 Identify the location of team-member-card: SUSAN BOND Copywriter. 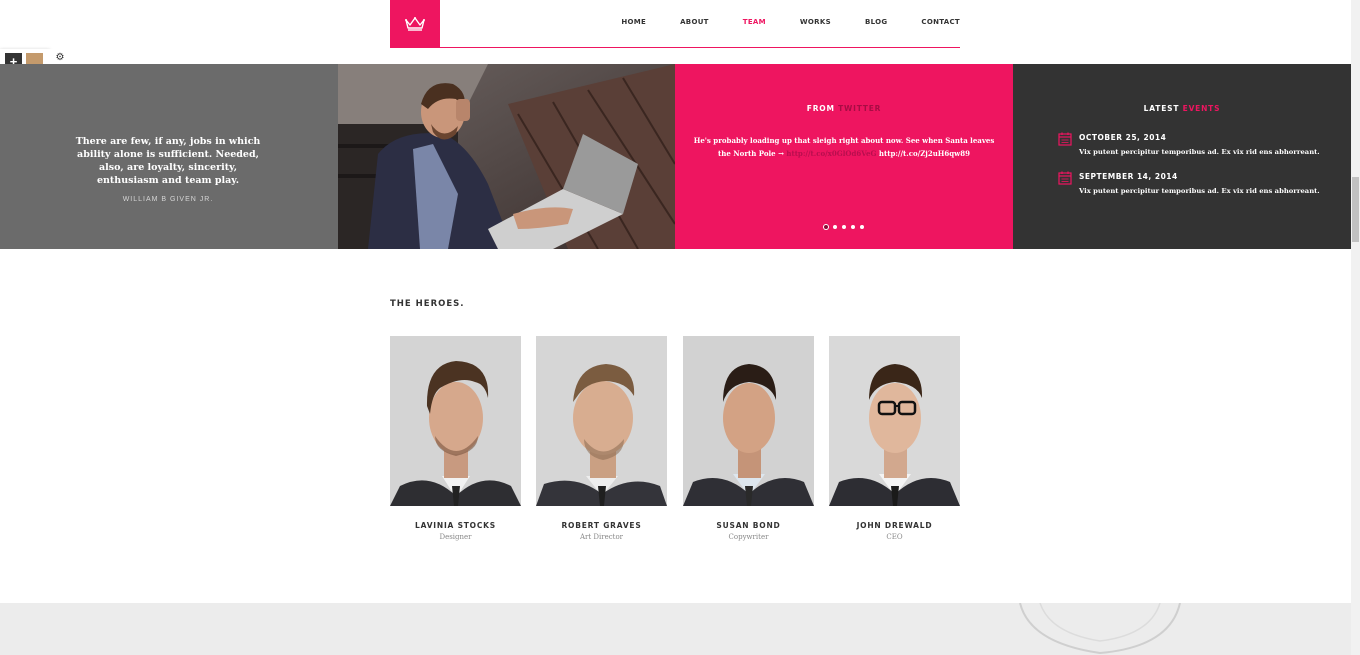
(748, 438).